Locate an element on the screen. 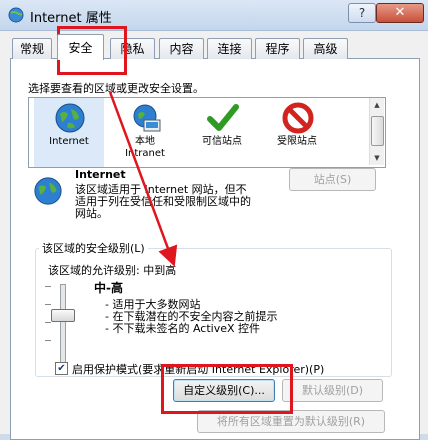 This screenshot has width=428, height=440. sites-button: 站点(S) is located at coordinates (332, 179).